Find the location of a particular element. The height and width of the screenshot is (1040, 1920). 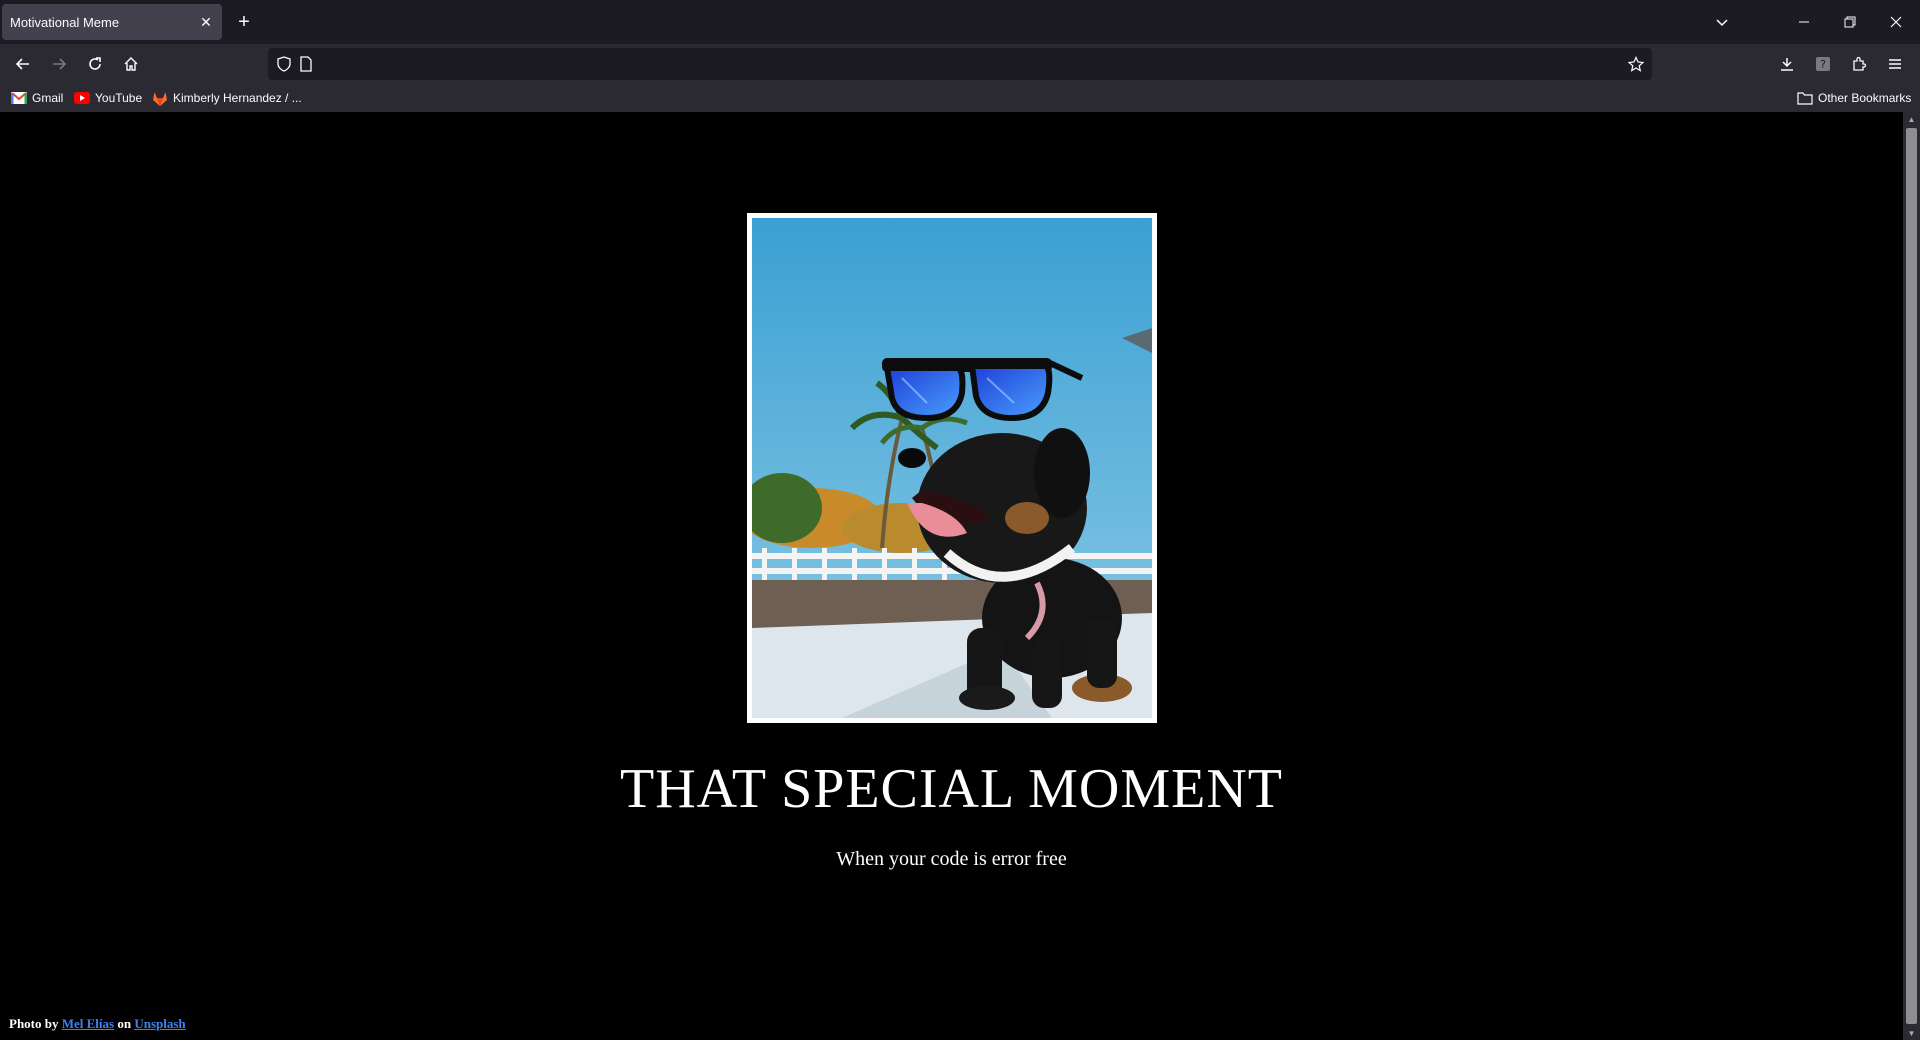

bookmark-label: Gmail is located at coordinates (48, 98).